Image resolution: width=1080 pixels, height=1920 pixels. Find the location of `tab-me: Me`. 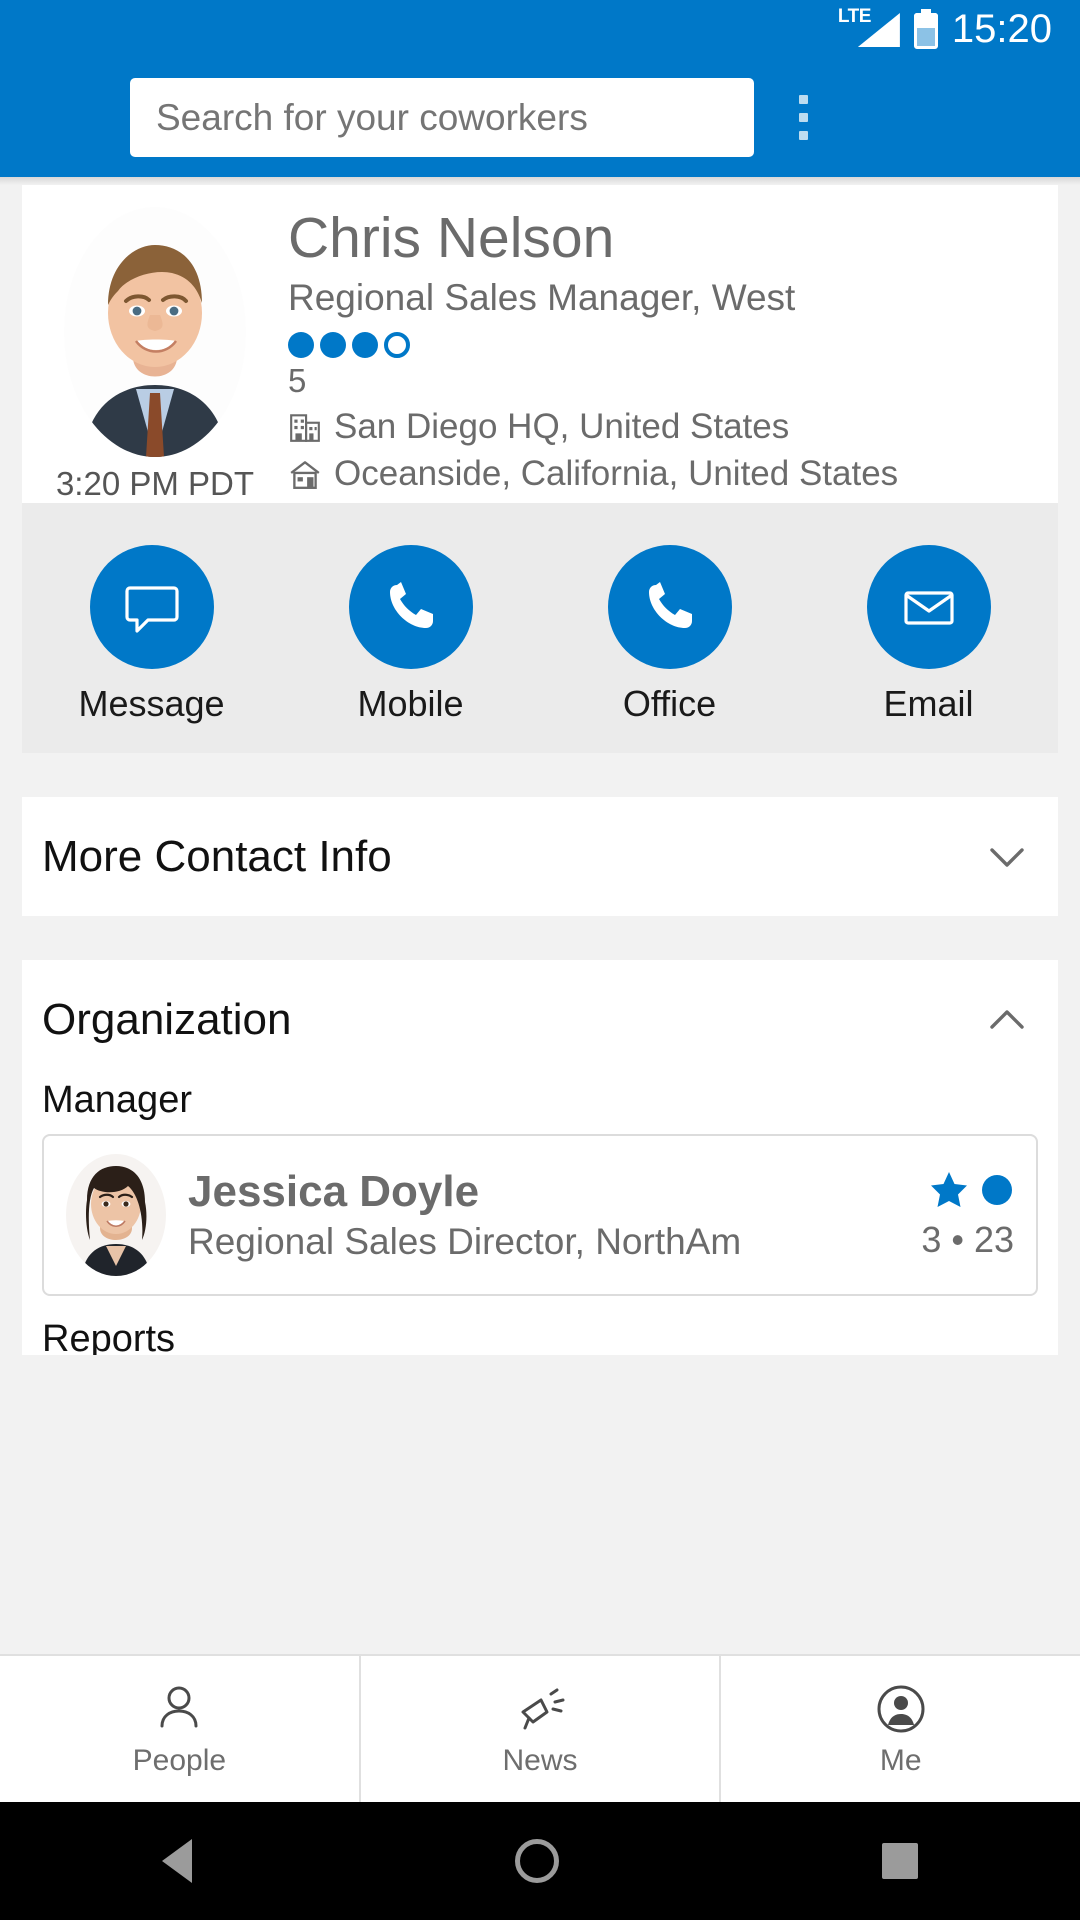

tab-me: Me is located at coordinates (900, 1729).